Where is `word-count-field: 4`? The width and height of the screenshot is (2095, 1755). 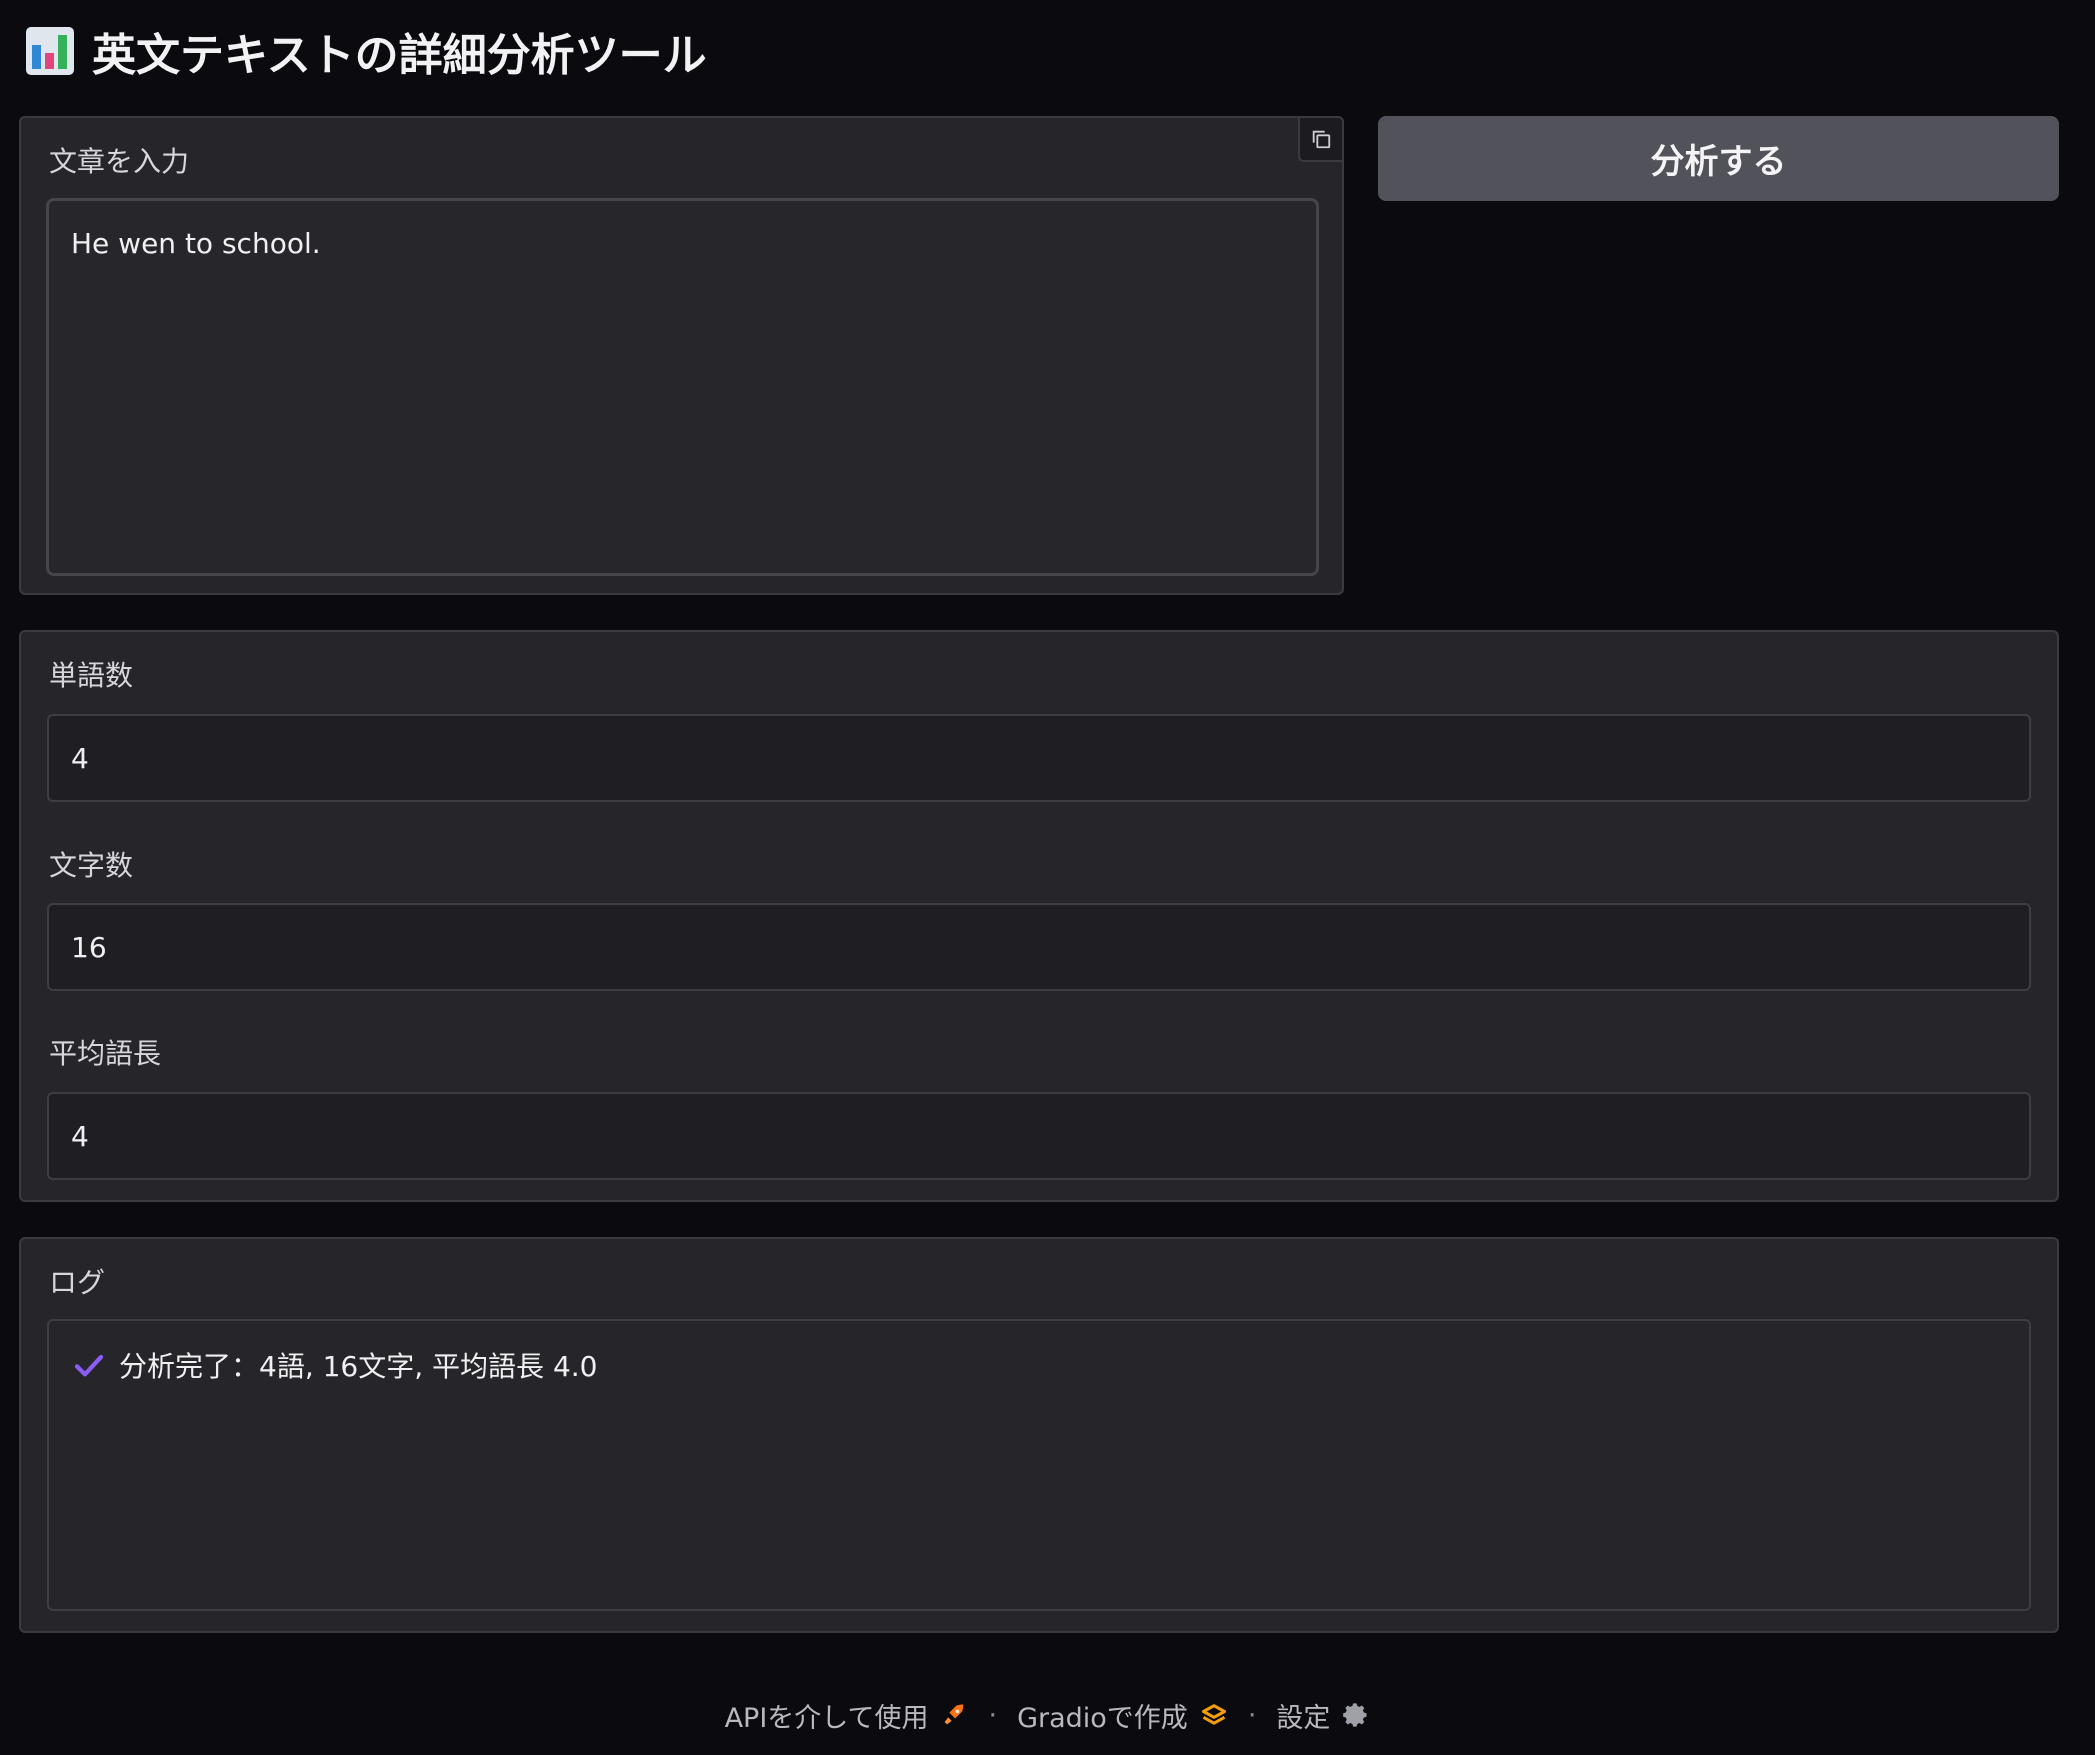 word-count-field: 4 is located at coordinates (1039, 758).